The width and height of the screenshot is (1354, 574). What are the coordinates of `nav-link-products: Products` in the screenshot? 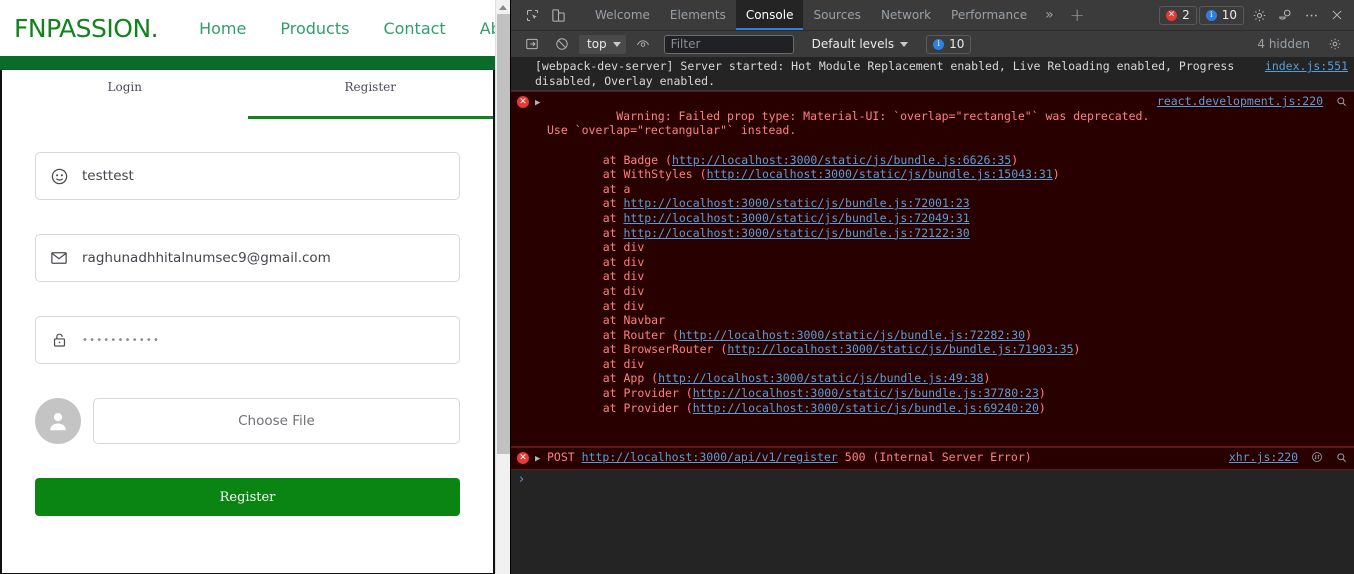 It's located at (314, 28).